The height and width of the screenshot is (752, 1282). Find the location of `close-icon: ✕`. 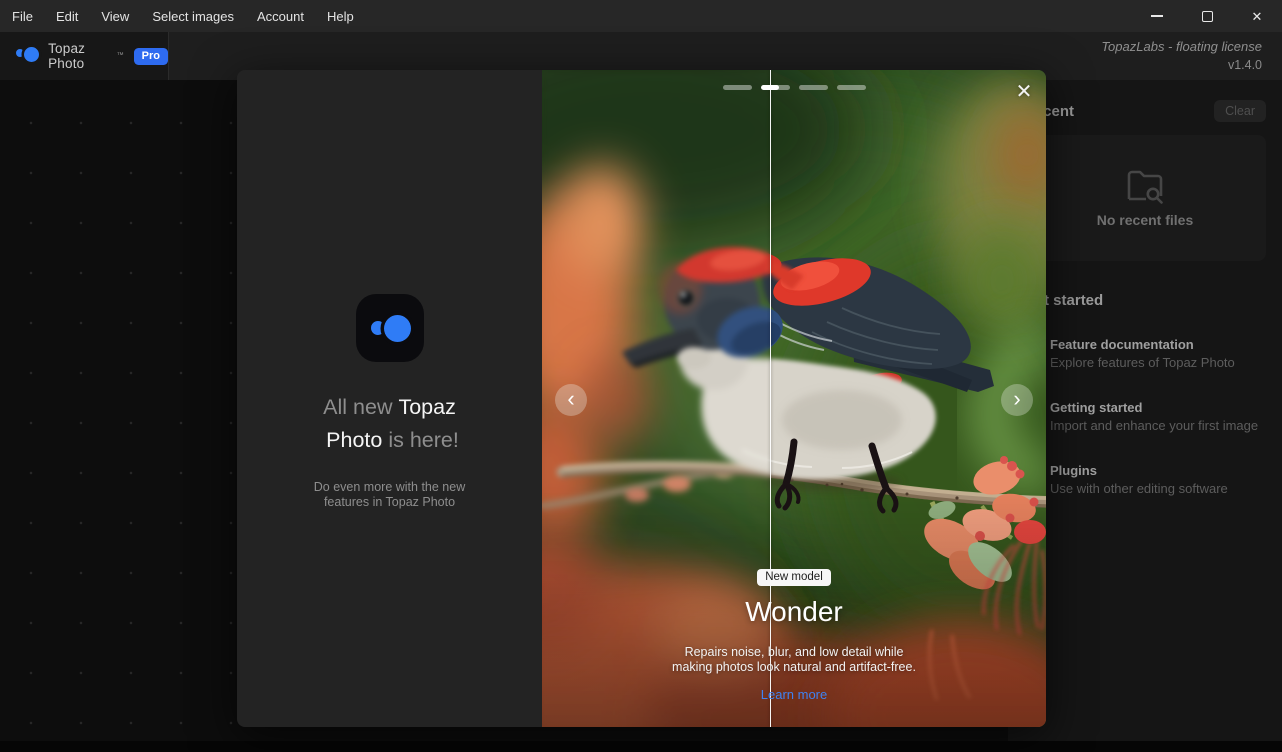

close-icon: ✕ is located at coordinates (1257, 16).